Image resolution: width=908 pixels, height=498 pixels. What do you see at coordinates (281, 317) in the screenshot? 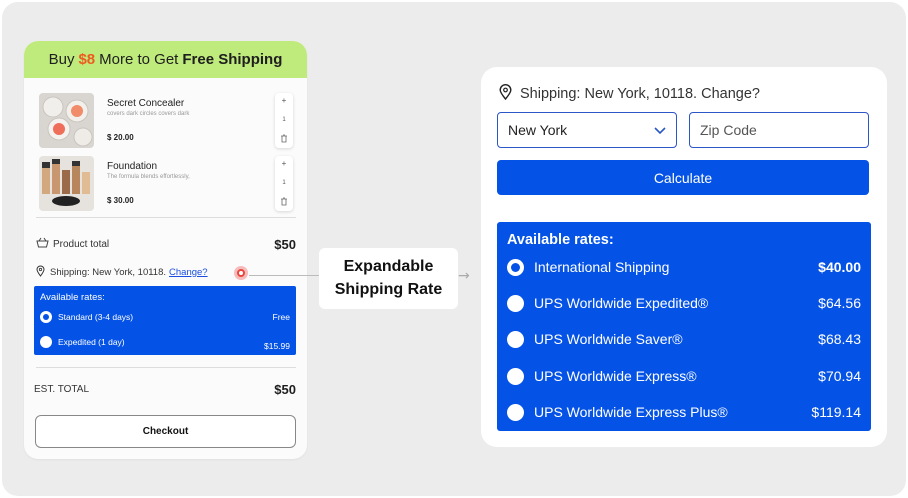
I see `rate-price: Free` at bounding box center [281, 317].